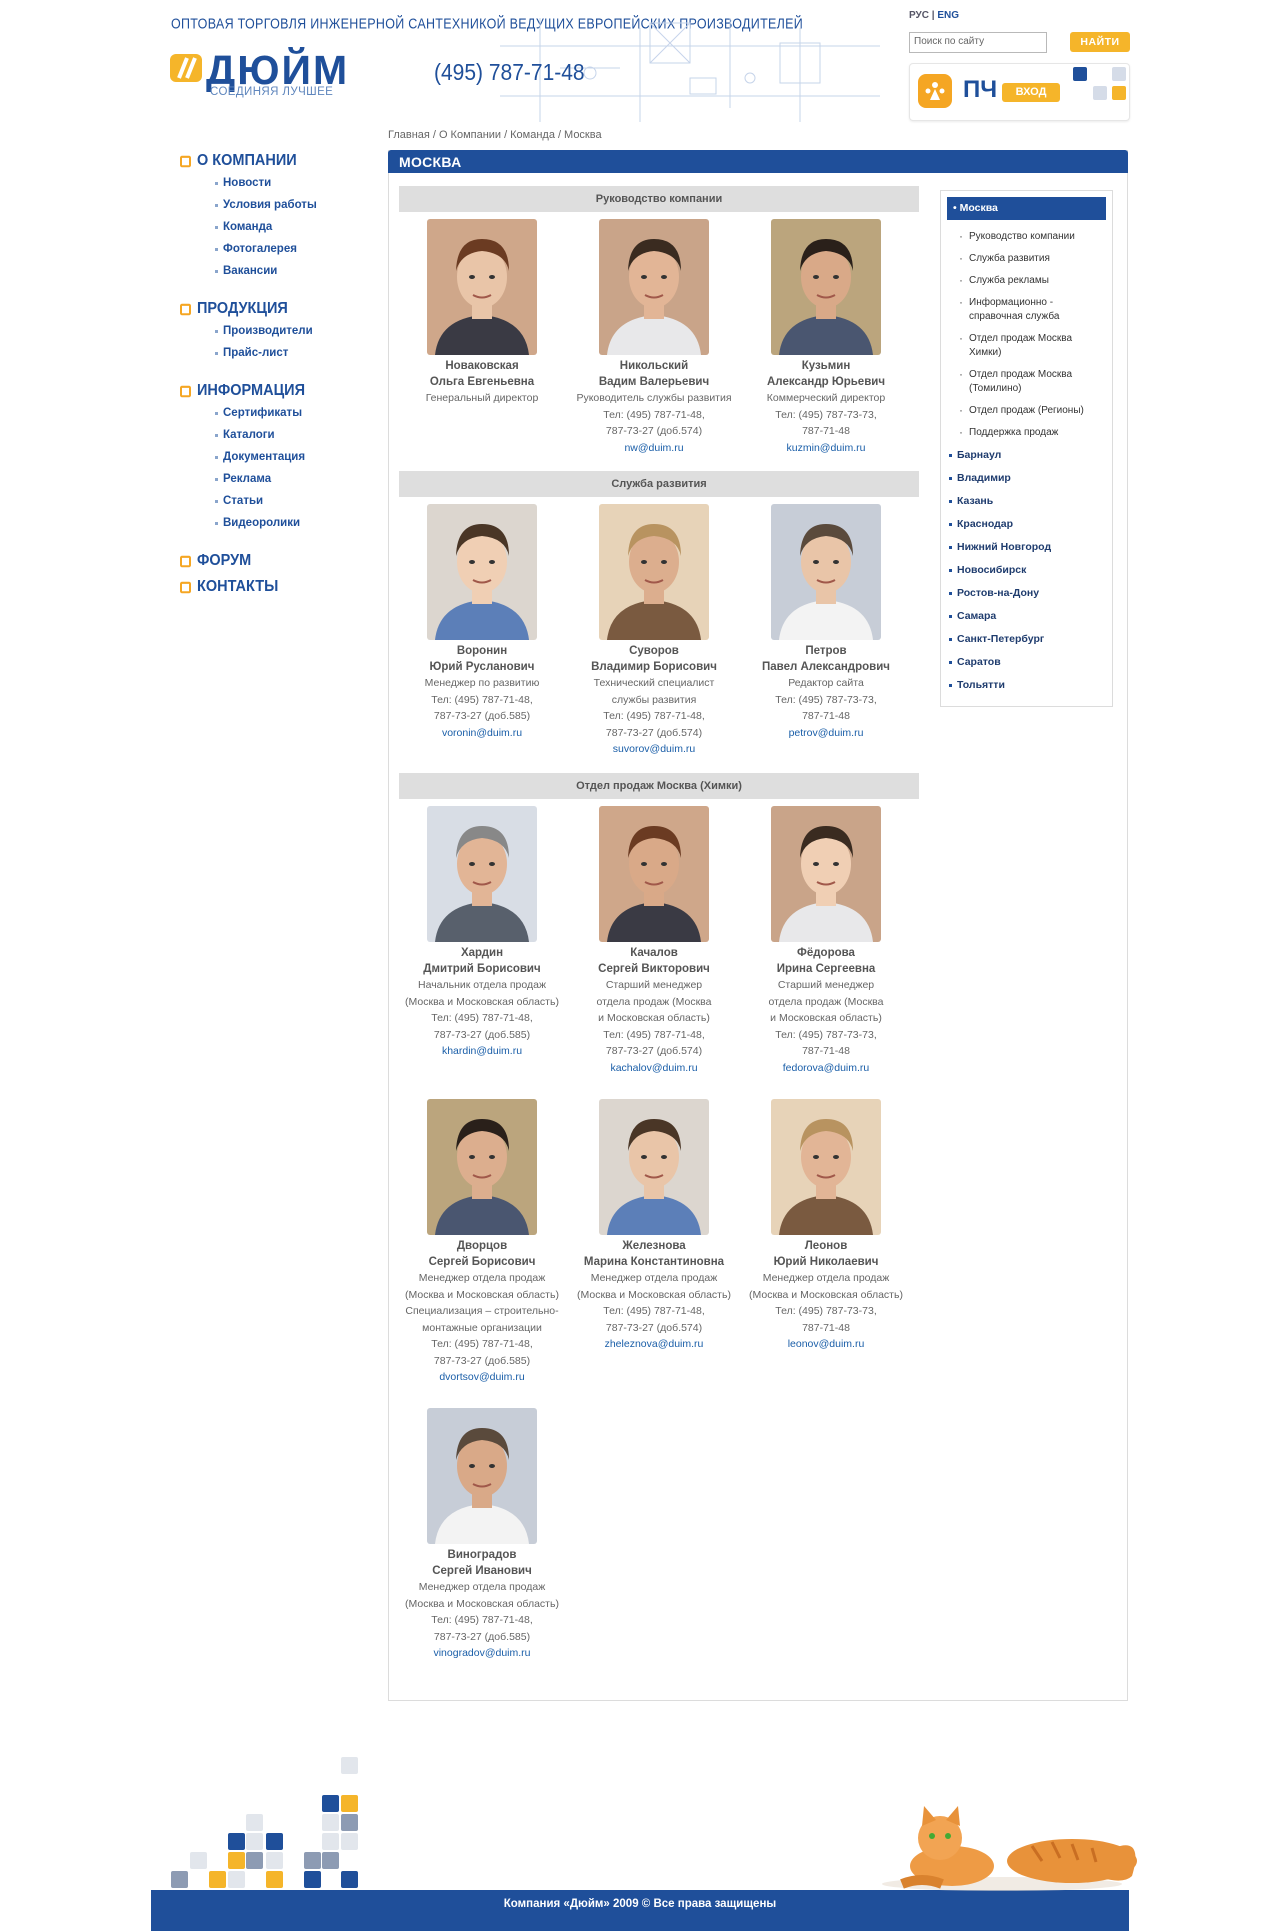 This screenshot has height=1931, width=1280. Describe the element at coordinates (919, 15) in the screenshot. I see `lang-ru-link: РУС` at that location.